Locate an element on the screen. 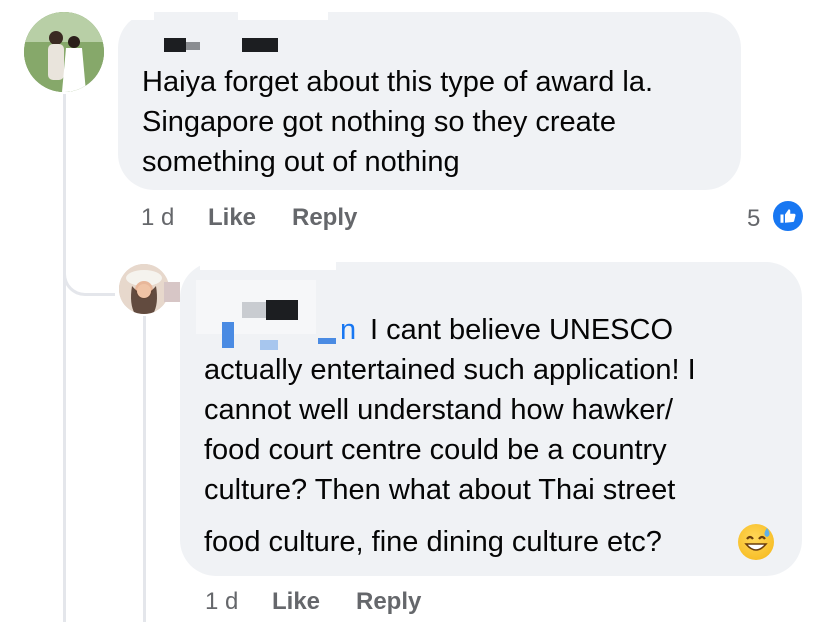 The width and height of the screenshot is (828, 622). comment-text-line: cannot well understand how hawker/ is located at coordinates (439, 410).